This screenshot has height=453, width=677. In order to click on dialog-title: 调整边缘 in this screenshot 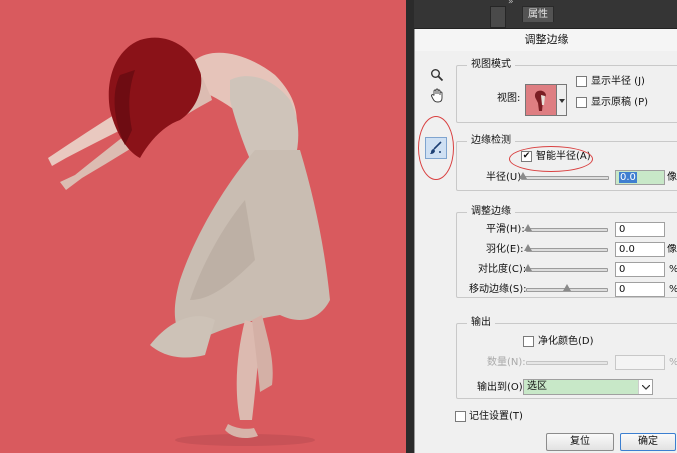, I will do `click(546, 40)`.